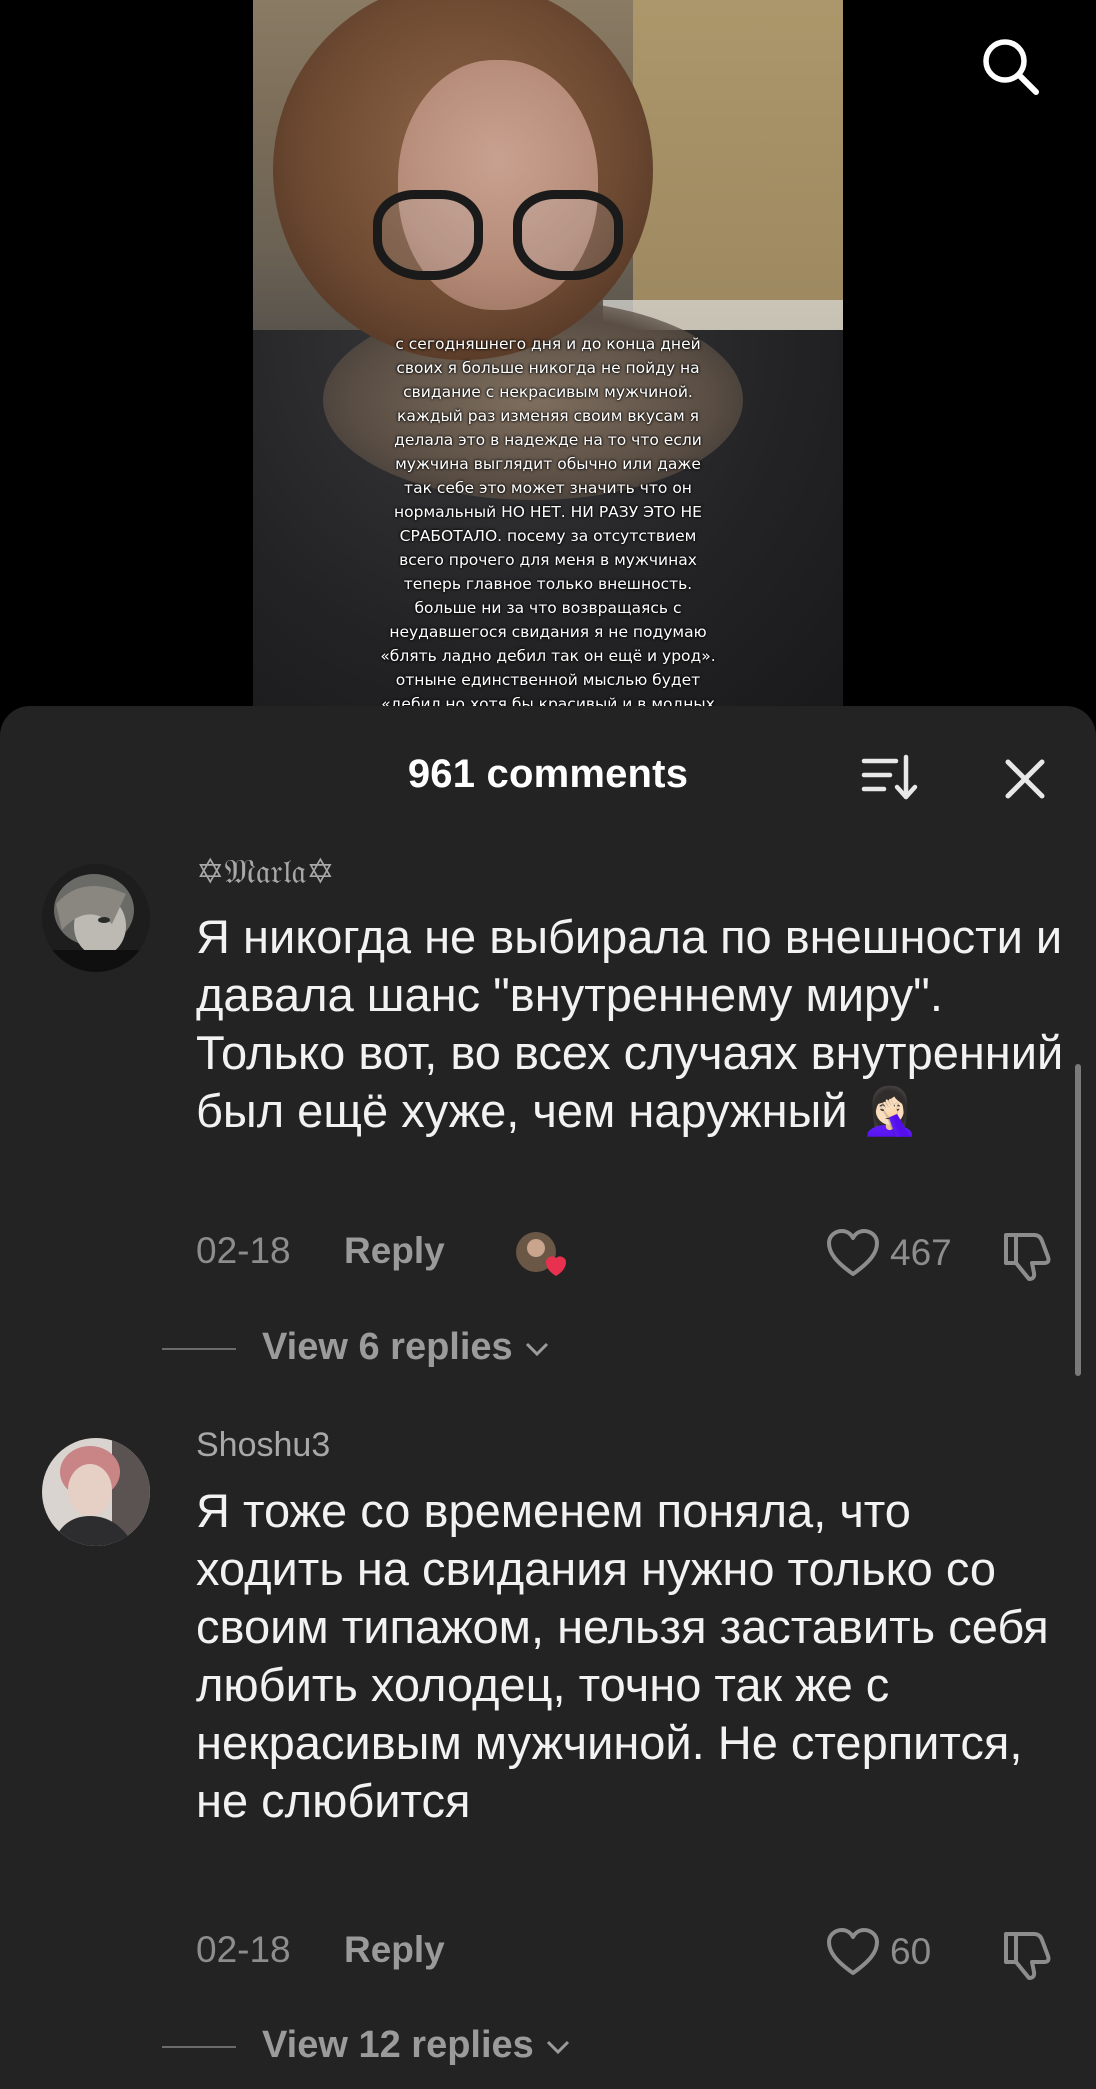 This screenshot has height=2089, width=1096. Describe the element at coordinates (1010, 66) in the screenshot. I see `search-icon` at that location.